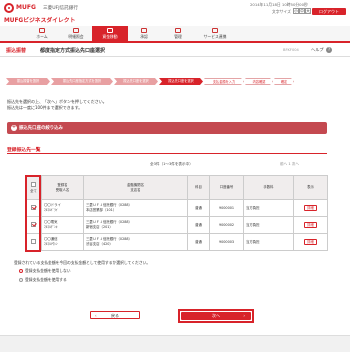  What do you see at coordinates (167, 153) in the screenshot?
I see `divider` at bounding box center [167, 153].